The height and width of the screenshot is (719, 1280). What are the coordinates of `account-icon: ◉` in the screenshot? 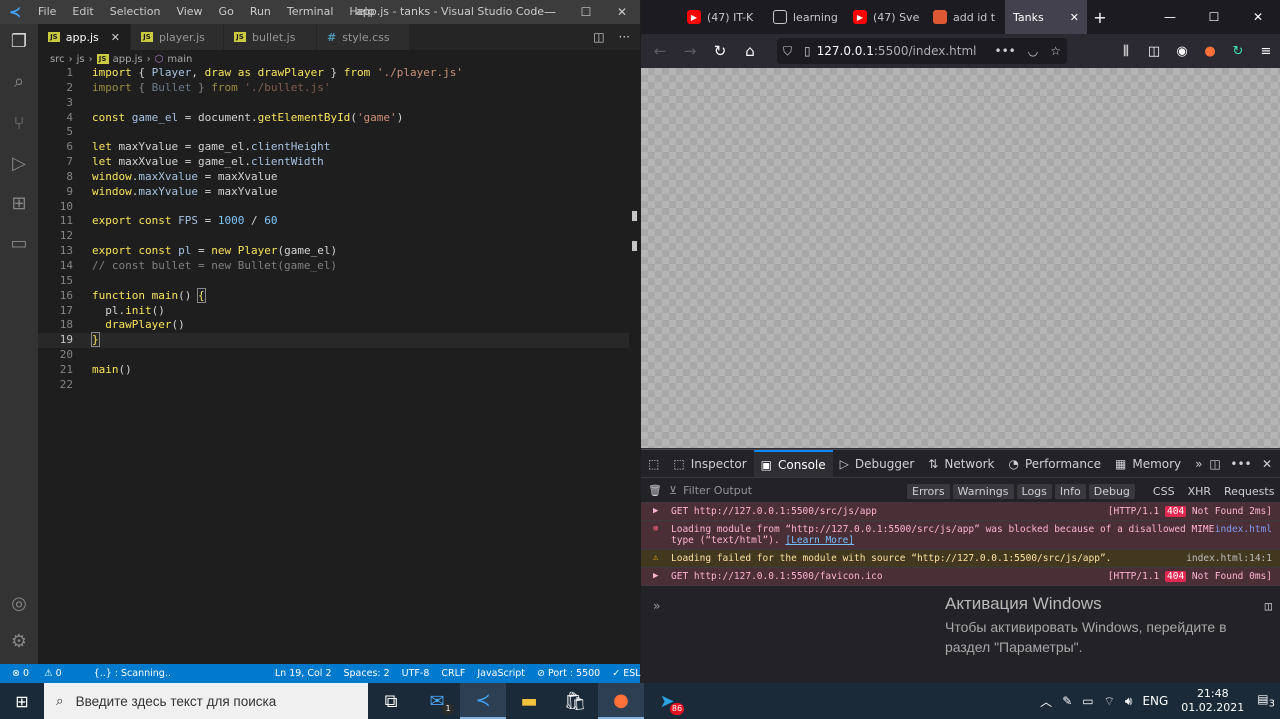 It's located at (1182, 51).